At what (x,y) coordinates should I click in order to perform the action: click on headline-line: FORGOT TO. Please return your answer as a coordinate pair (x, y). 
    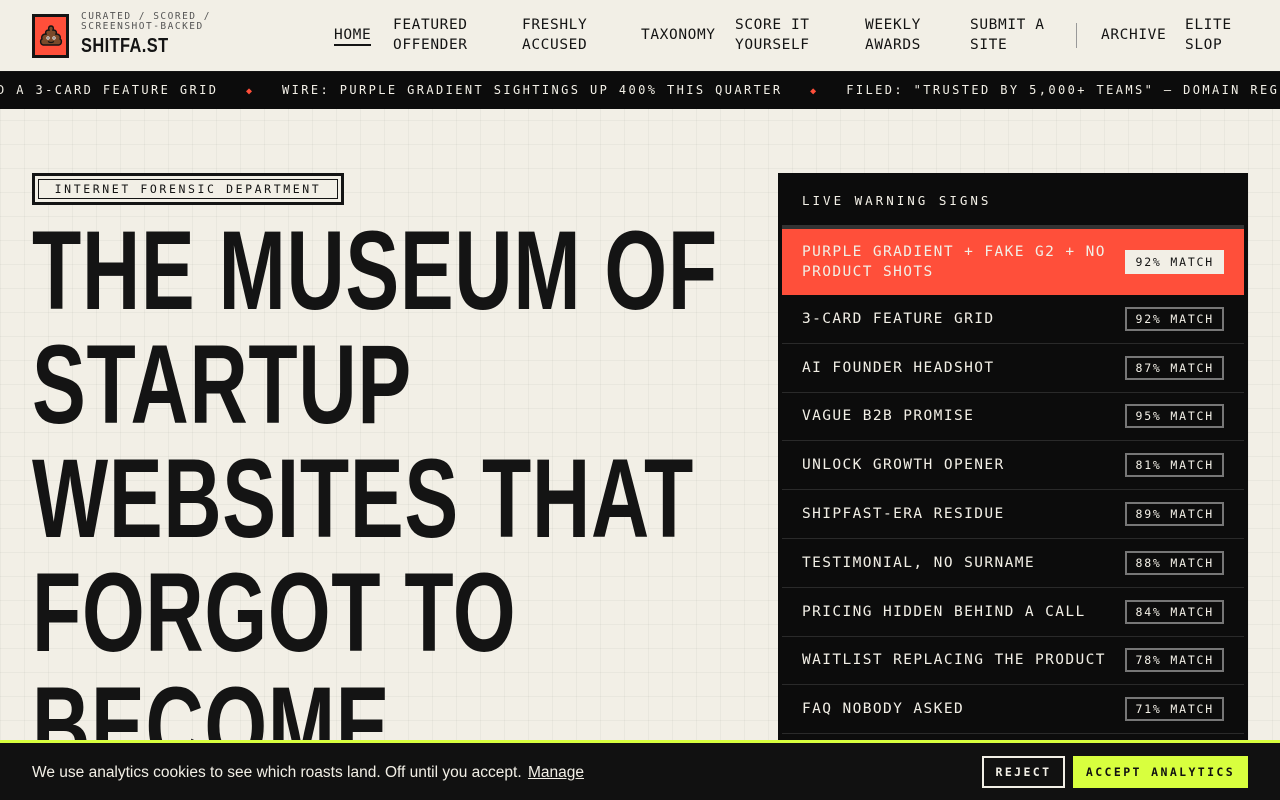
    Looking at the image, I should click on (274, 612).